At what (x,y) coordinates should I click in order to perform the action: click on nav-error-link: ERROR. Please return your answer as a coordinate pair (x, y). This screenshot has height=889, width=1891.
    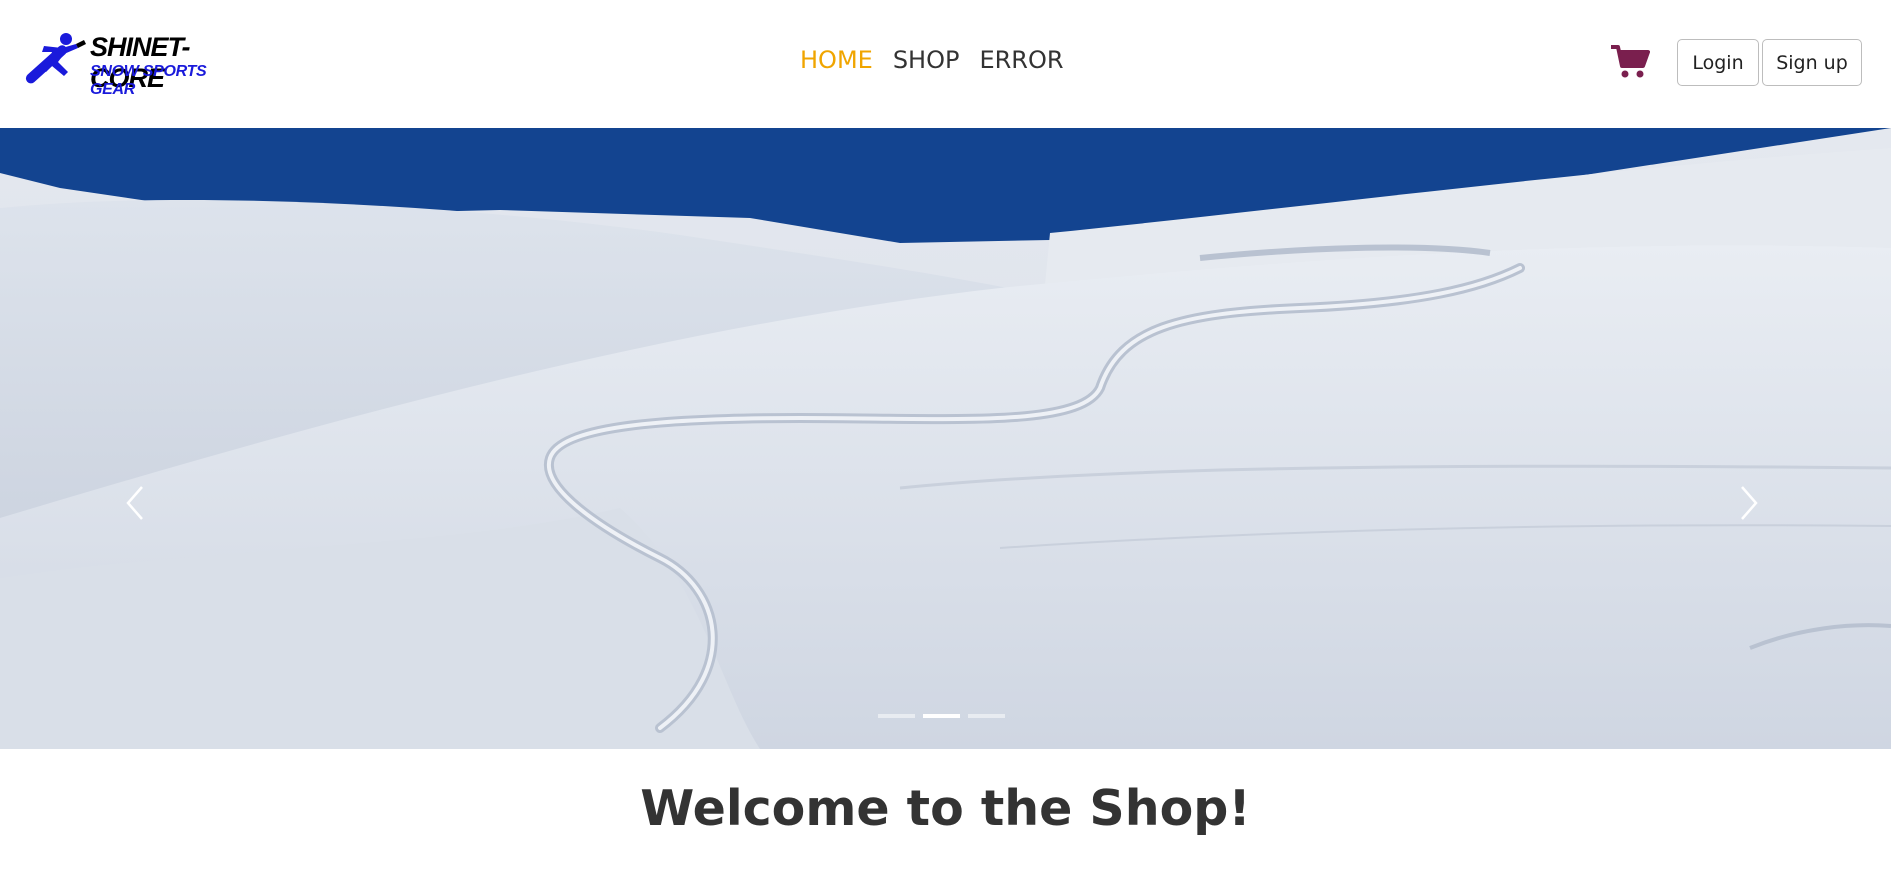
    Looking at the image, I should click on (1021, 60).